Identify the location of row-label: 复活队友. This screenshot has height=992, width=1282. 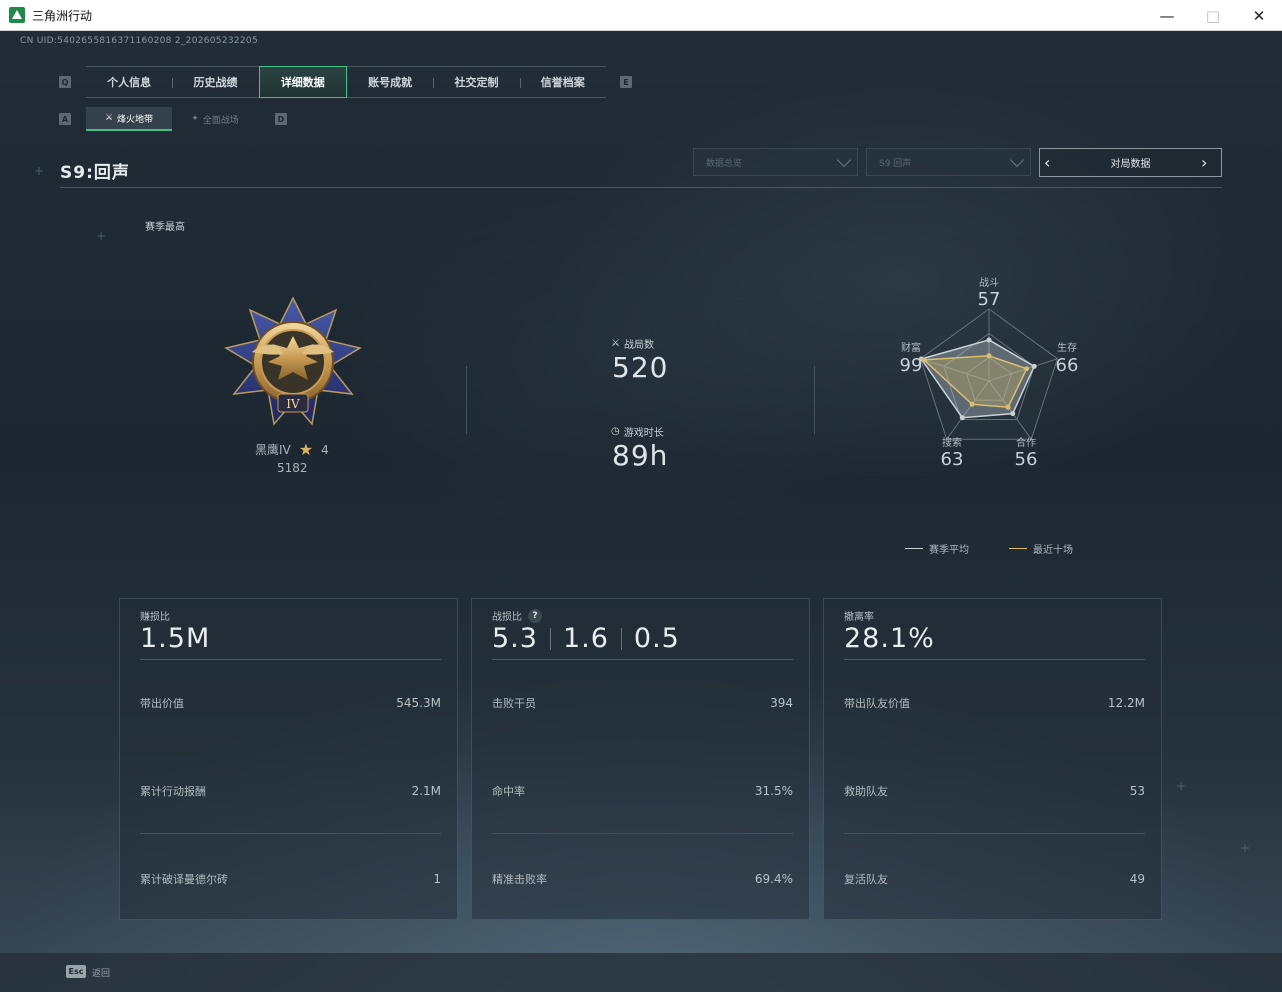
(866, 879).